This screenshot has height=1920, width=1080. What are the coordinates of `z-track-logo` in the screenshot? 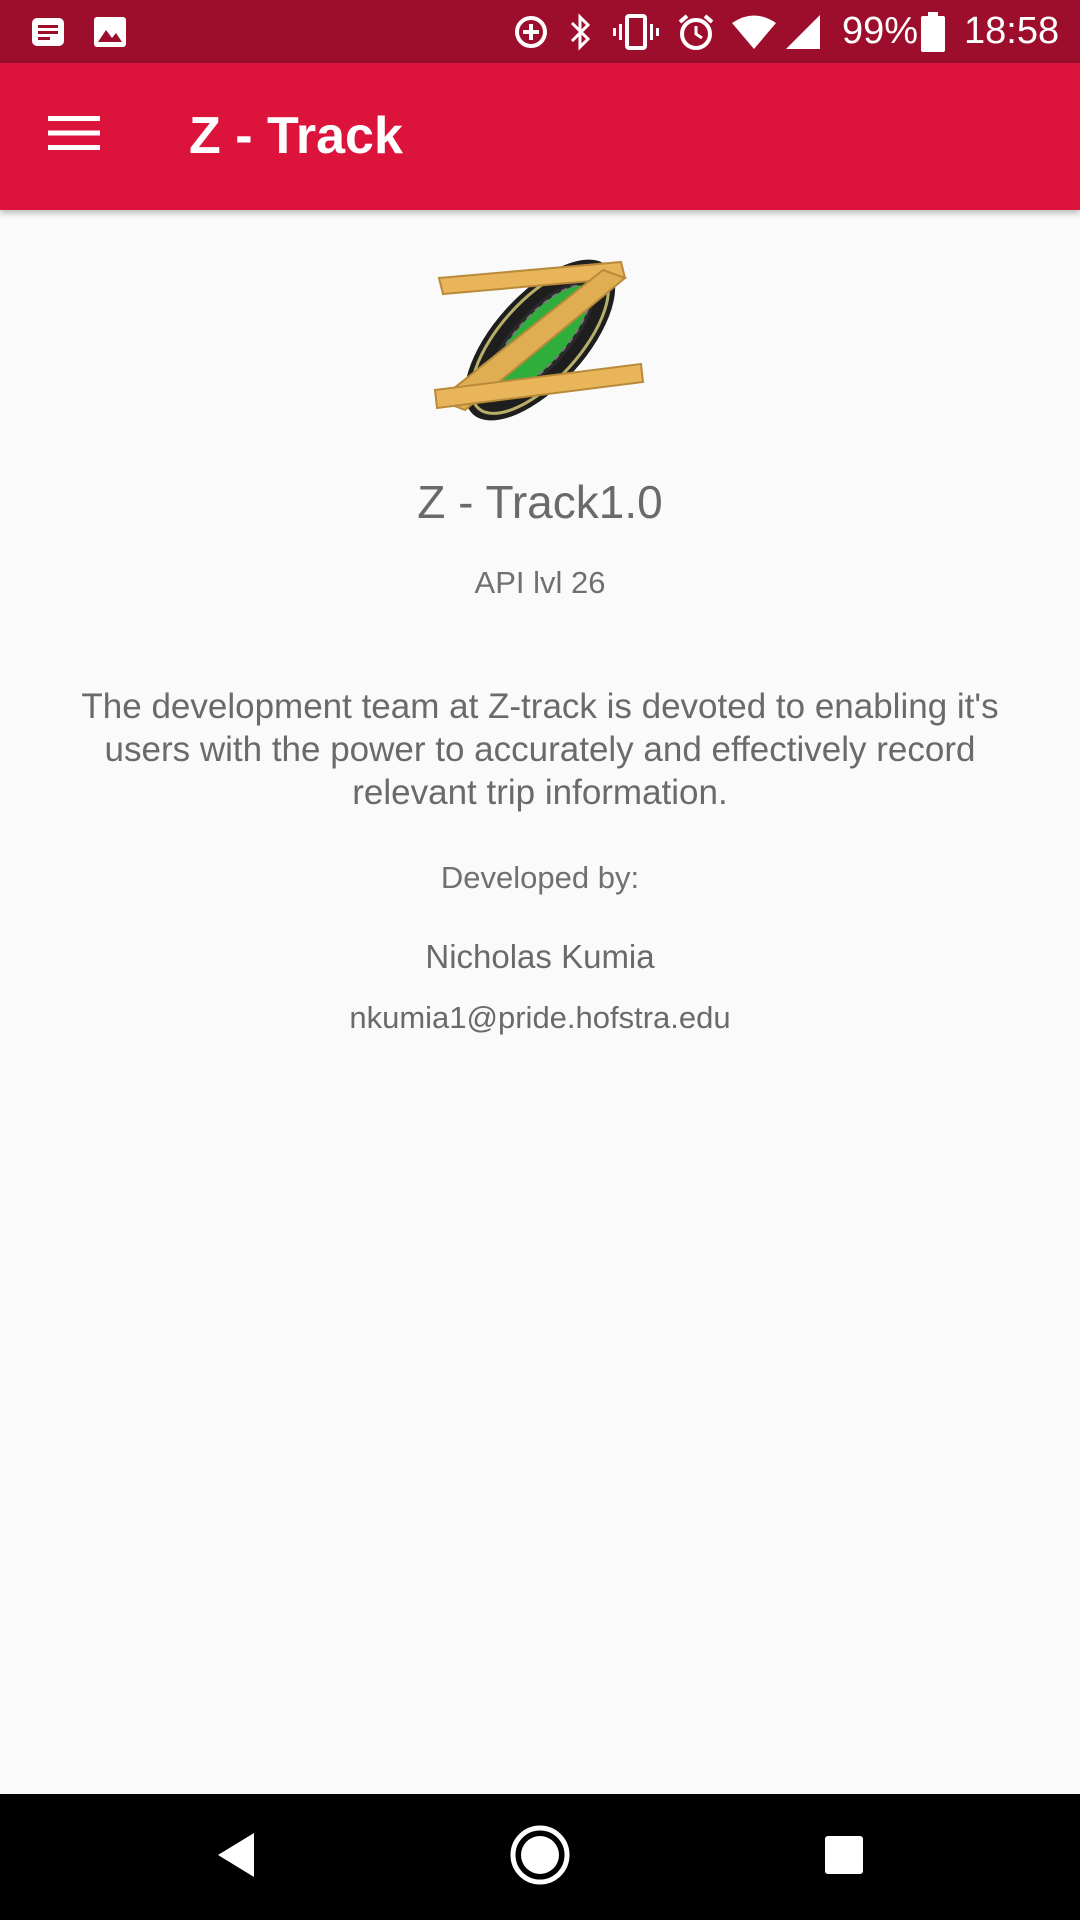 It's located at (540, 340).